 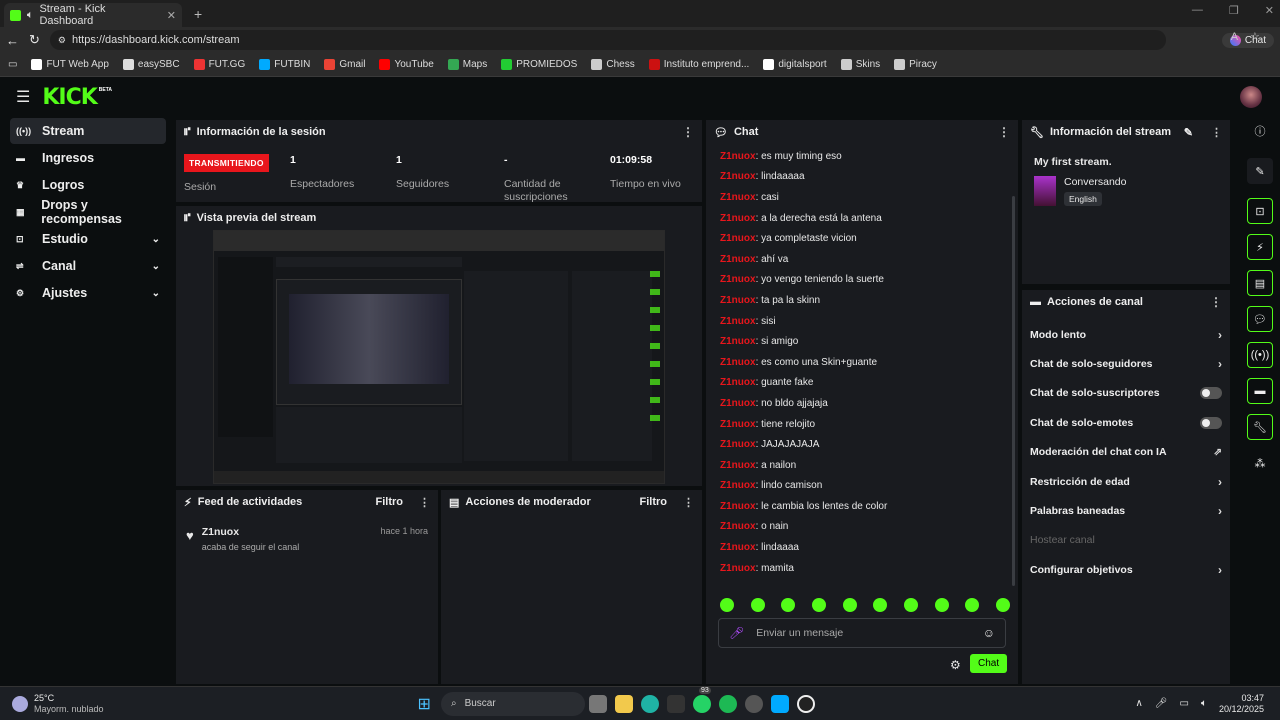 What do you see at coordinates (88, 212) in the screenshot?
I see `sidebar-item-drops: ▦ Drops y recompensas` at bounding box center [88, 212].